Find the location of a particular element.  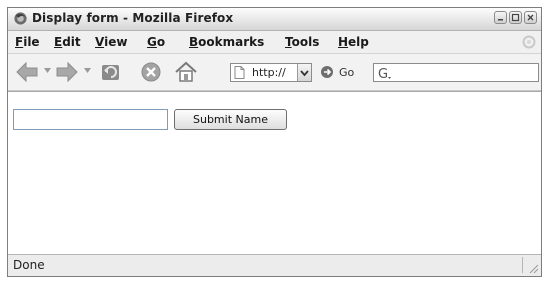

menu-tools-label: ools is located at coordinates (305, 42).